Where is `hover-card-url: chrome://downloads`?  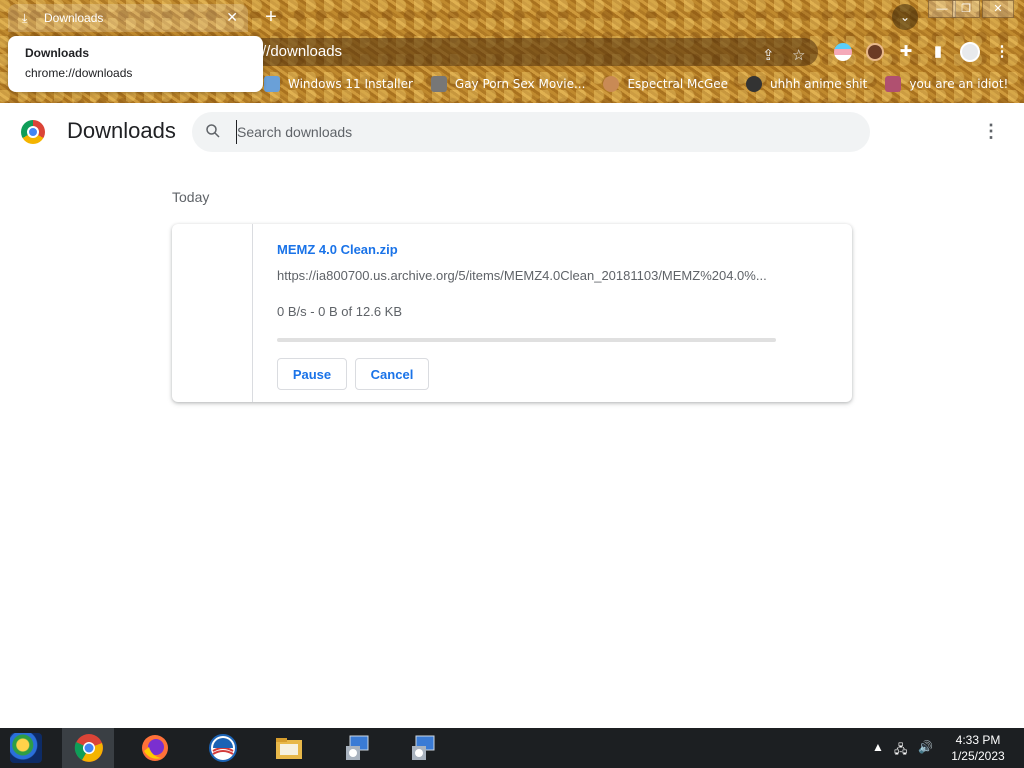 hover-card-url: chrome://downloads is located at coordinates (79, 73).